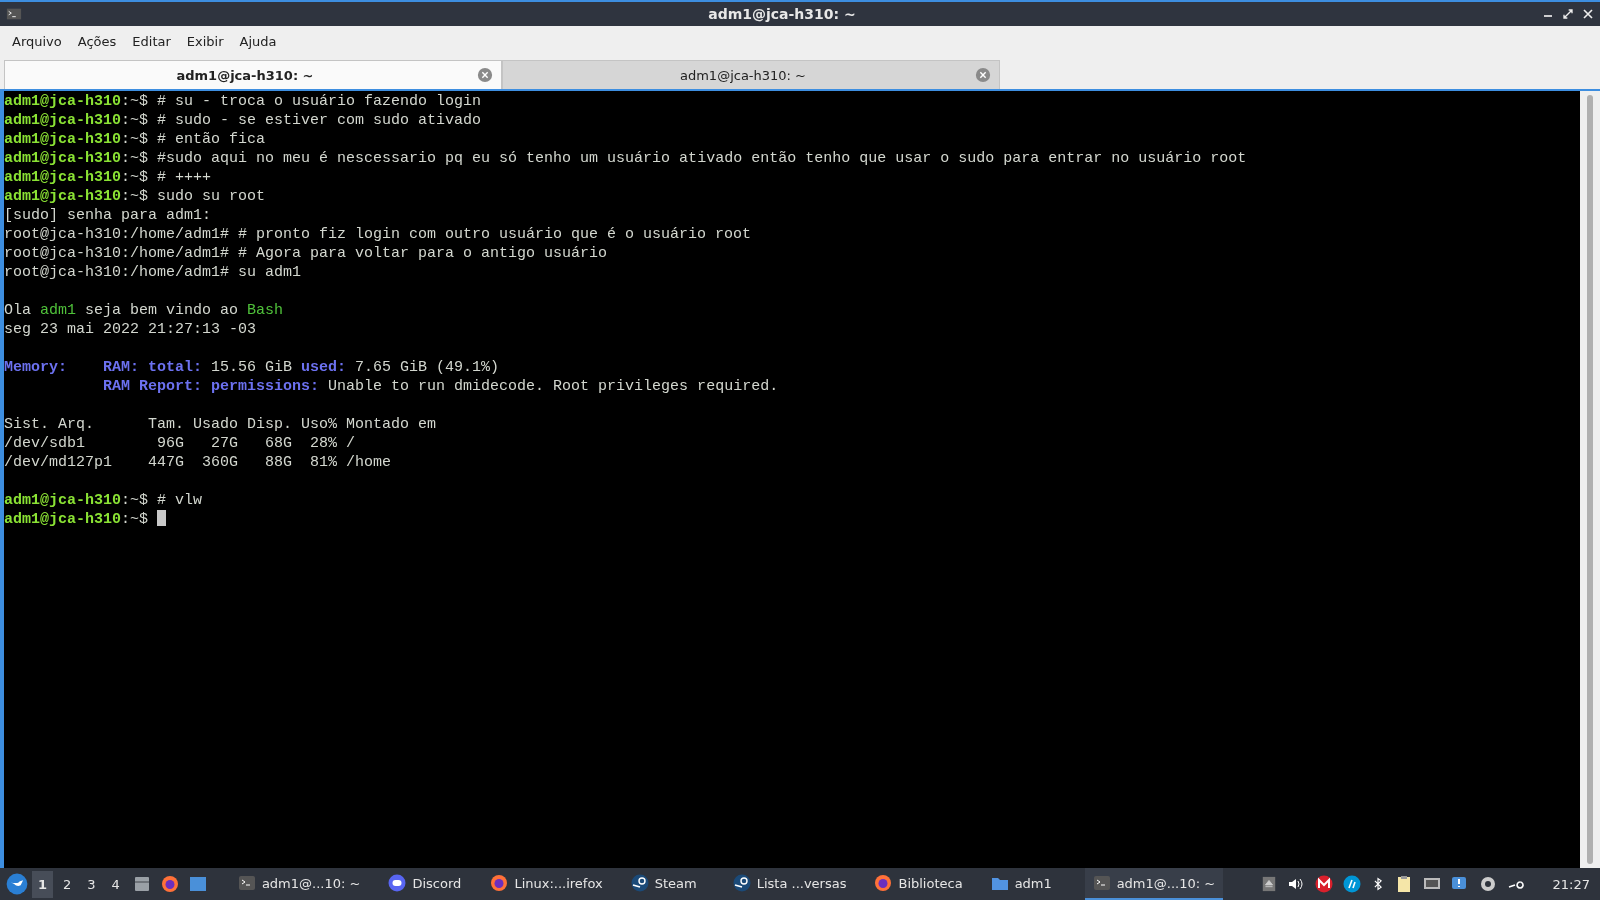  Describe the element at coordinates (220, 424) in the screenshot. I see `terminal-text: Sist. Arq. Tam. Usado Disp. Uso% Montado em` at that location.